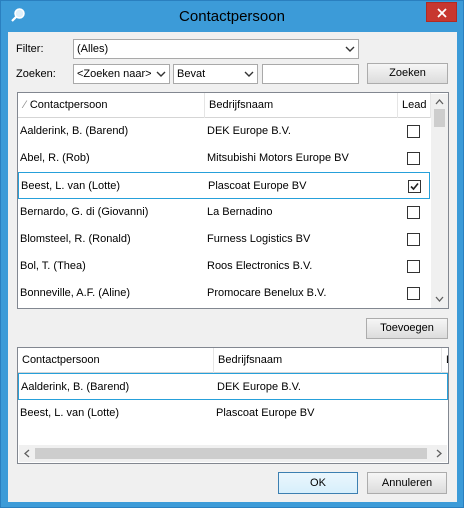 The height and width of the screenshot is (508, 464). I want to click on filter-value: (Alles), so click(93, 49).